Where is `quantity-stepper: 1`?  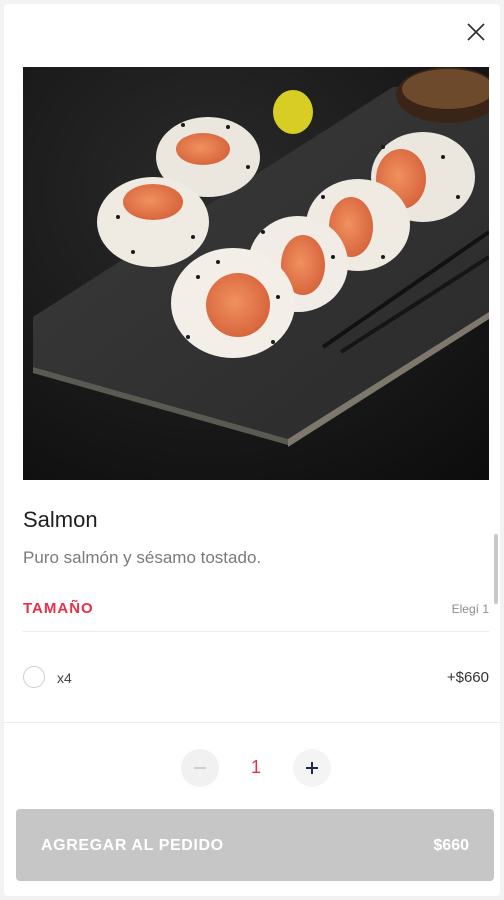 quantity-stepper: 1 is located at coordinates (256, 768).